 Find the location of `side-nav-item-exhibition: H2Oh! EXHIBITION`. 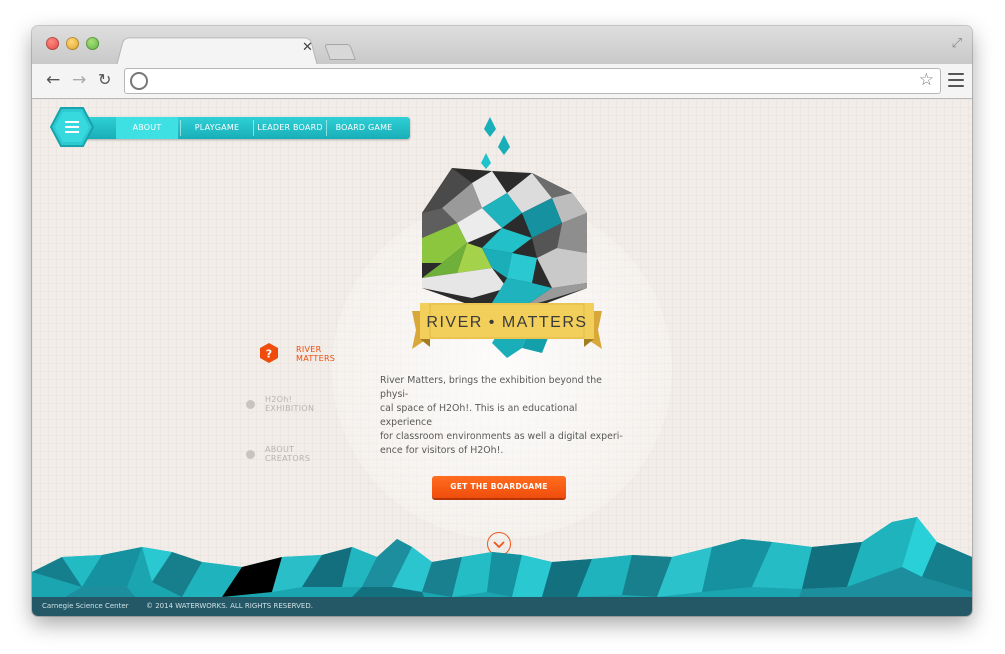

side-nav-item-exhibition: H2Oh! EXHIBITION is located at coordinates (289, 404).